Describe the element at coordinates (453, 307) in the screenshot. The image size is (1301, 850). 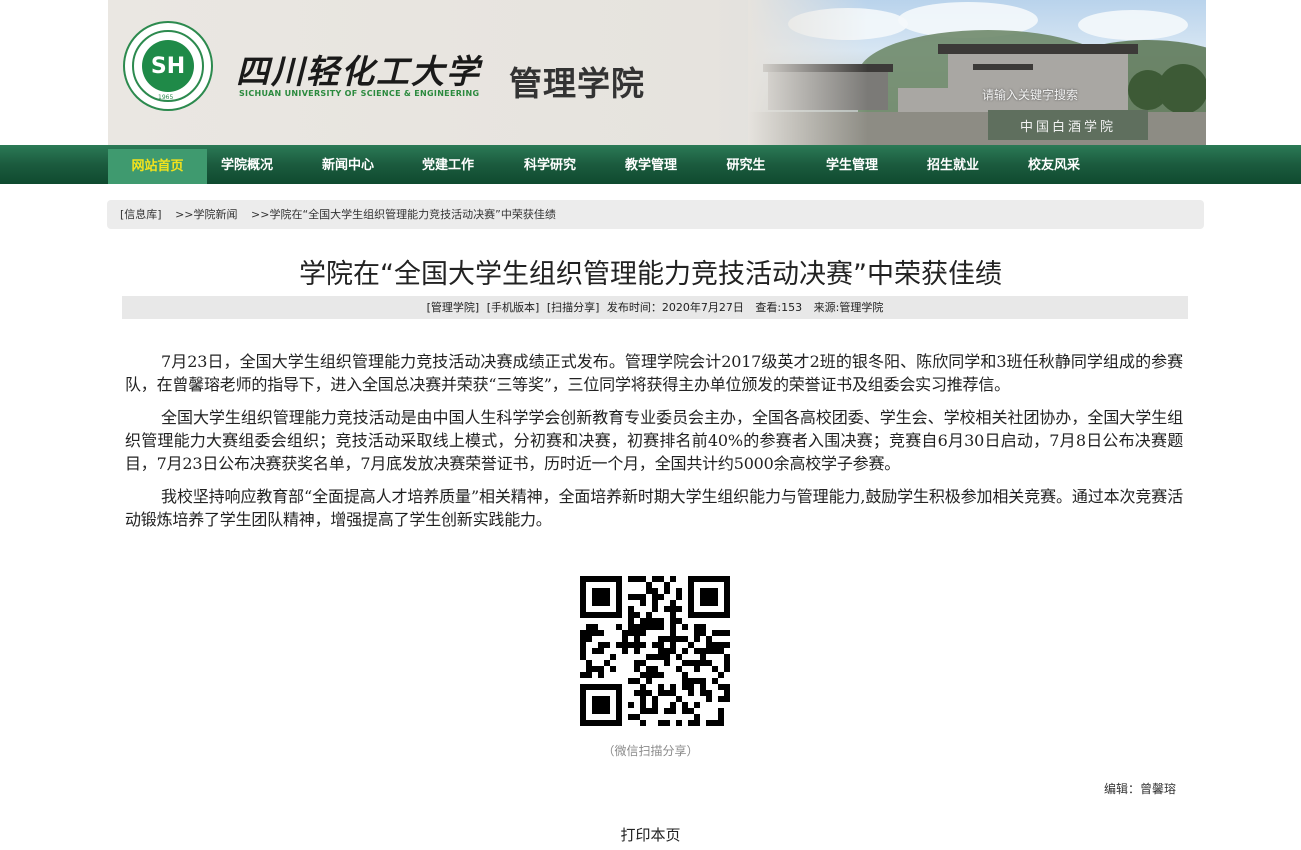
I see `meta-source-link: [管理学院]` at that location.